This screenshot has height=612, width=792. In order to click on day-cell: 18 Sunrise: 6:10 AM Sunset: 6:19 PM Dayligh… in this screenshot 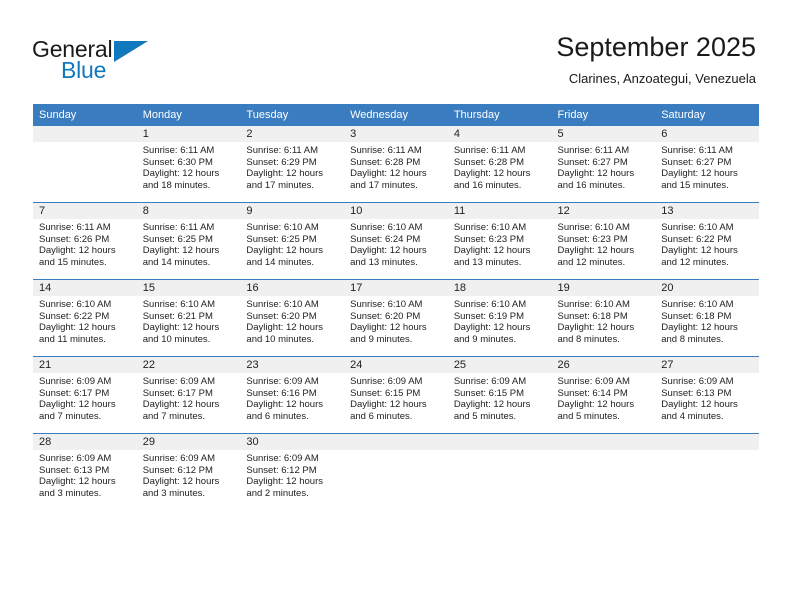, I will do `click(499, 318)`.